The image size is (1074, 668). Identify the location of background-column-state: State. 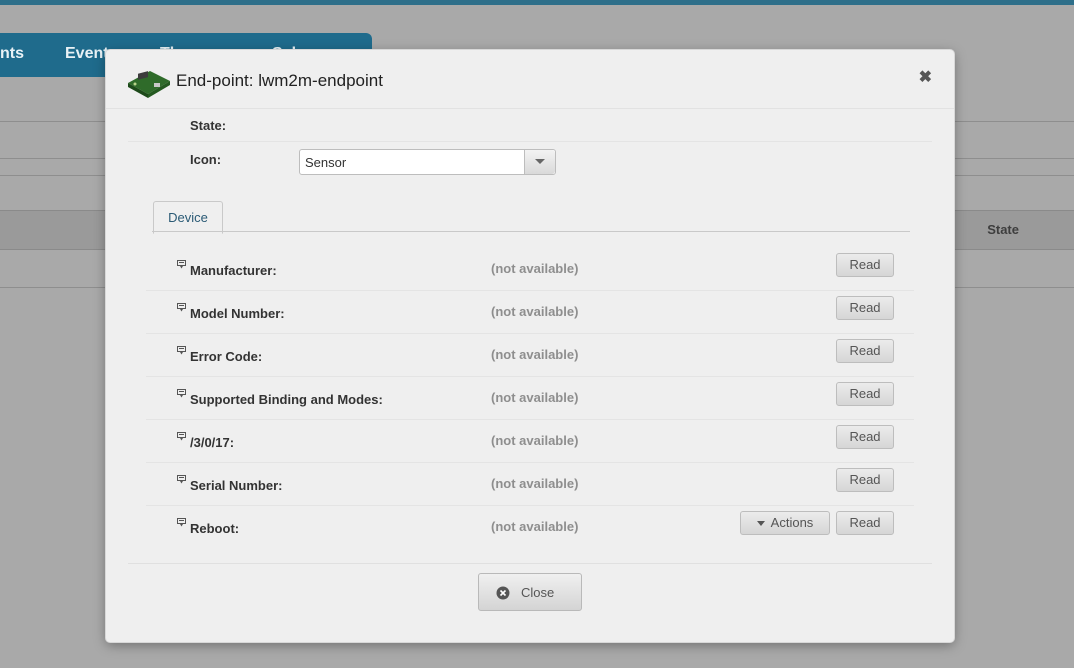
(1003, 229).